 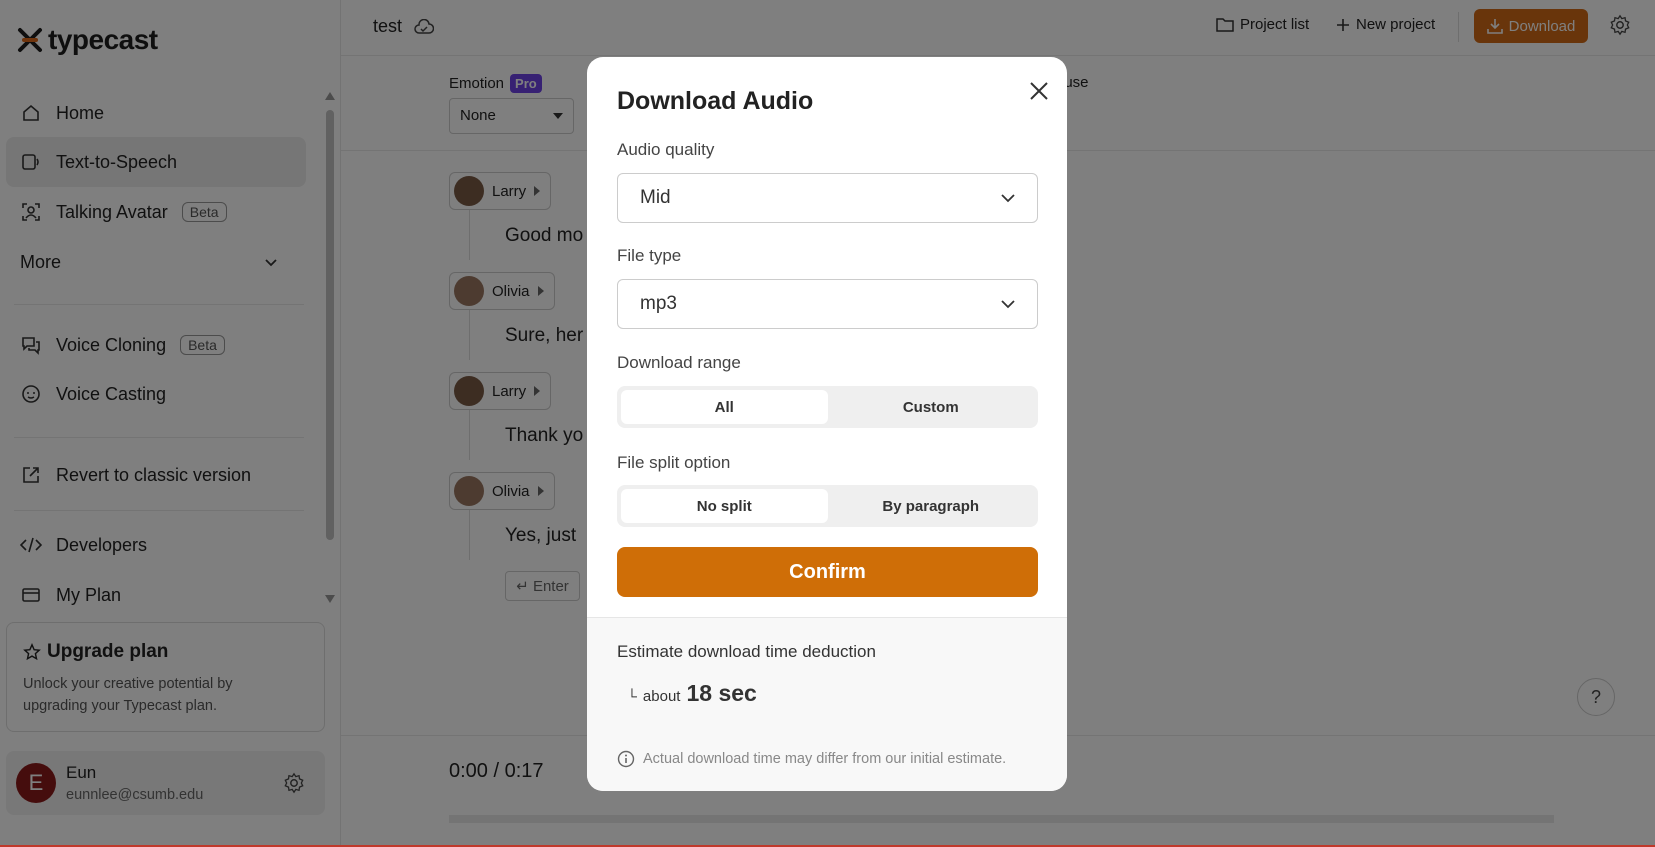 I want to click on close-icon, so click(x=1039, y=91).